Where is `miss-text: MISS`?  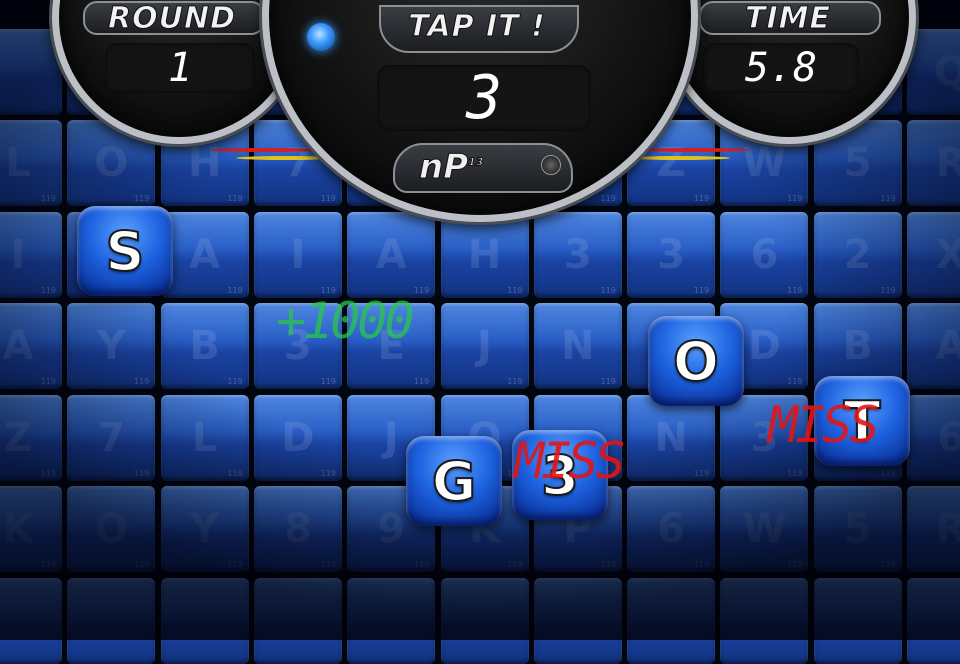 miss-text: MISS is located at coordinates (823, 425).